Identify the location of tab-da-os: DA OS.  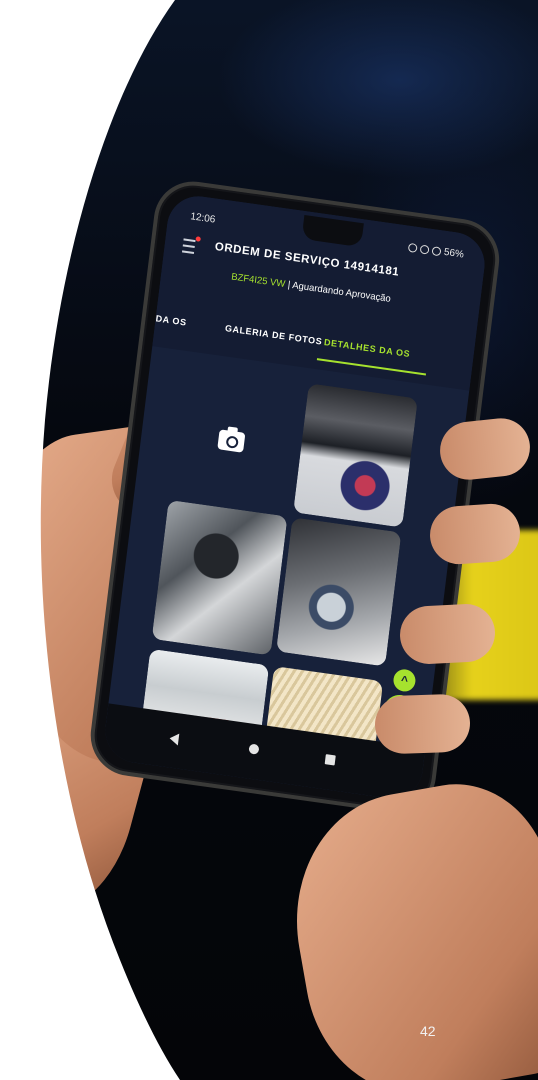
(171, 320).